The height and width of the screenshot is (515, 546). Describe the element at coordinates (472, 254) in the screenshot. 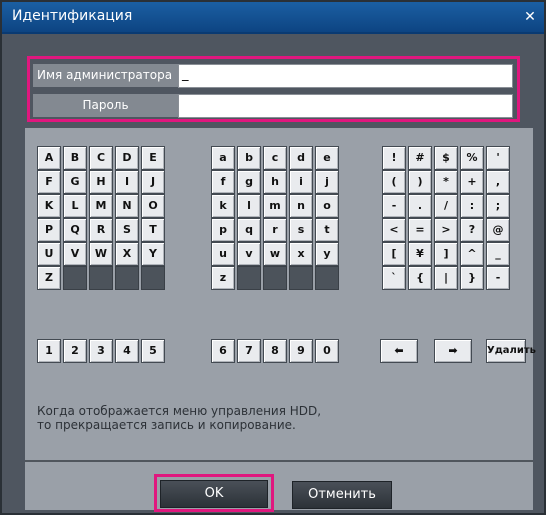

I see `key-symbol-4-3: ^` at that location.